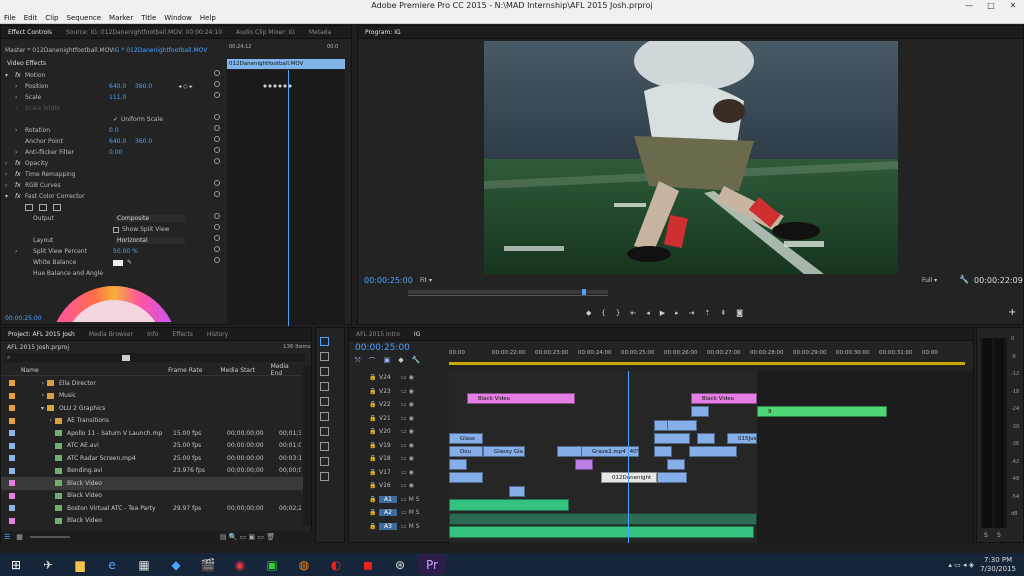 This screenshot has width=1024, height=576. What do you see at coordinates (682, 425) in the screenshot?
I see `clip-v21-b` at bounding box center [682, 425].